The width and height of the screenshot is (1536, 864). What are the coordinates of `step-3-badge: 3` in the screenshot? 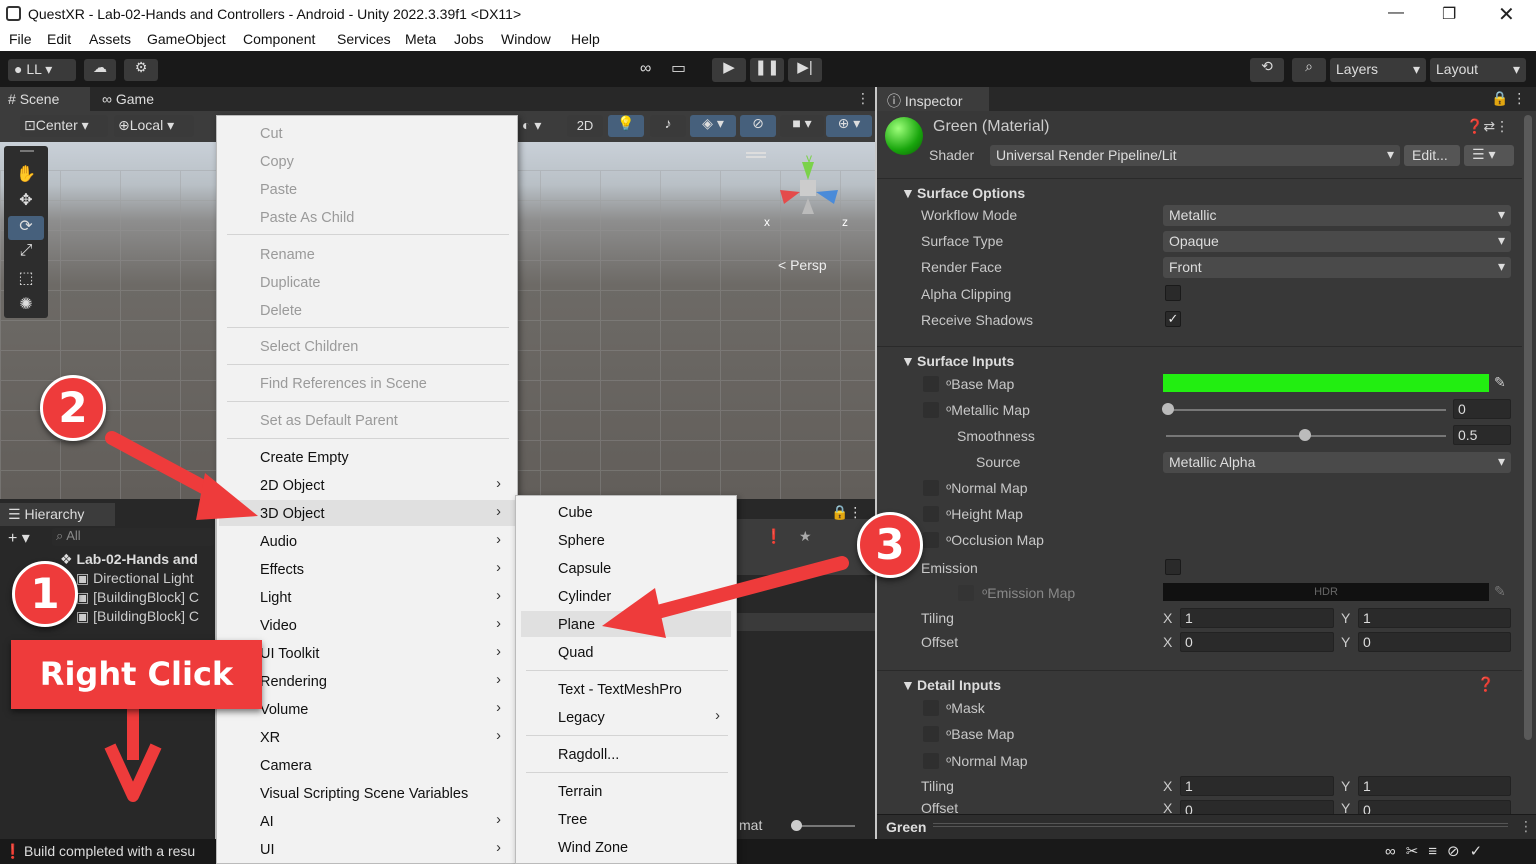 It's located at (890, 545).